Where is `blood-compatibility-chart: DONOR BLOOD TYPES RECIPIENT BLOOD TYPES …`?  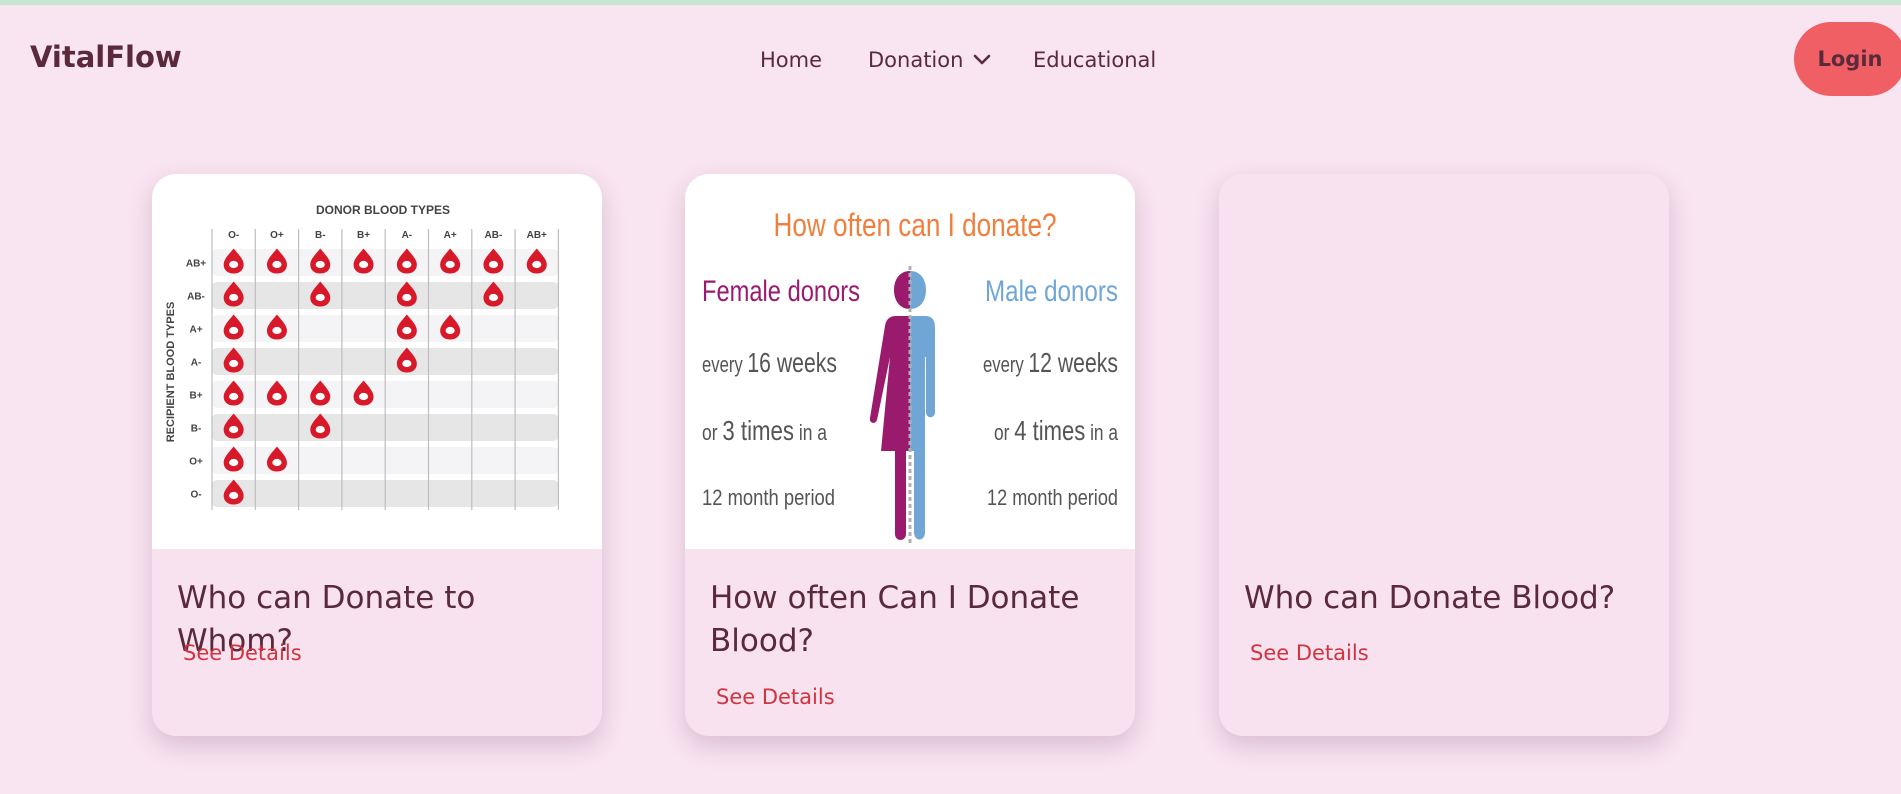 blood-compatibility-chart: DONOR BLOOD TYPES RECIPIENT BLOOD TYPES … is located at coordinates (377, 361).